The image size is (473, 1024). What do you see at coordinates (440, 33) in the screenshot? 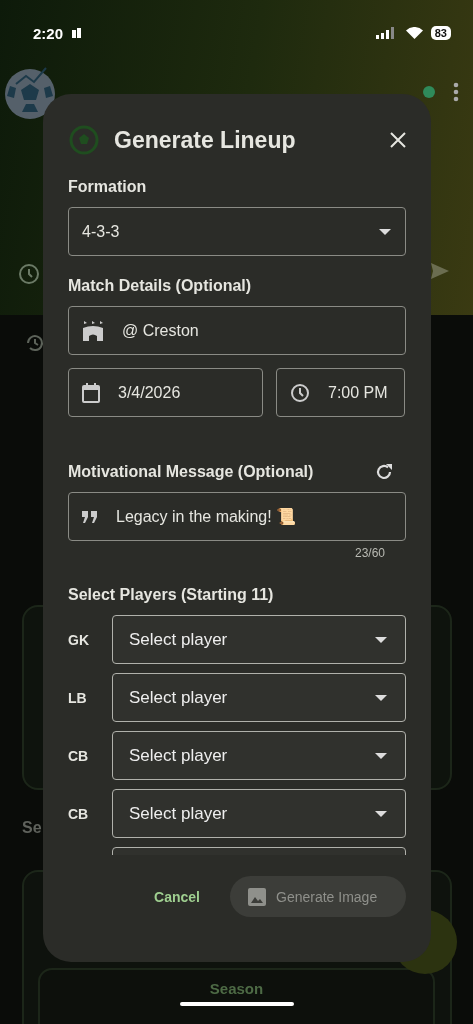
I see `battery-indicator: 83` at bounding box center [440, 33].